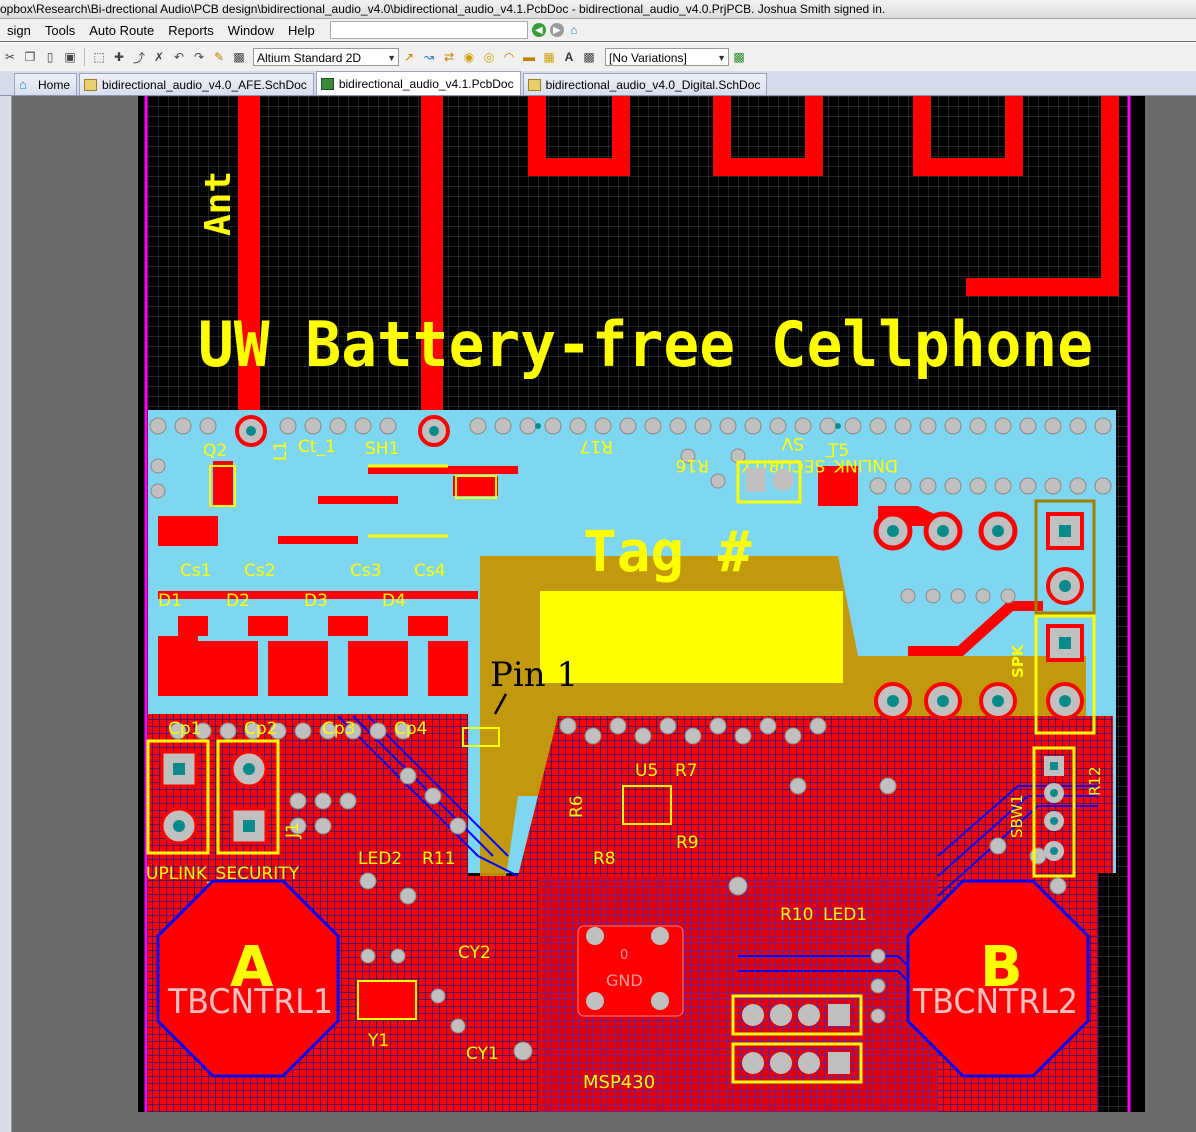  I want to click on redo-icon: ↷, so click(199, 57).